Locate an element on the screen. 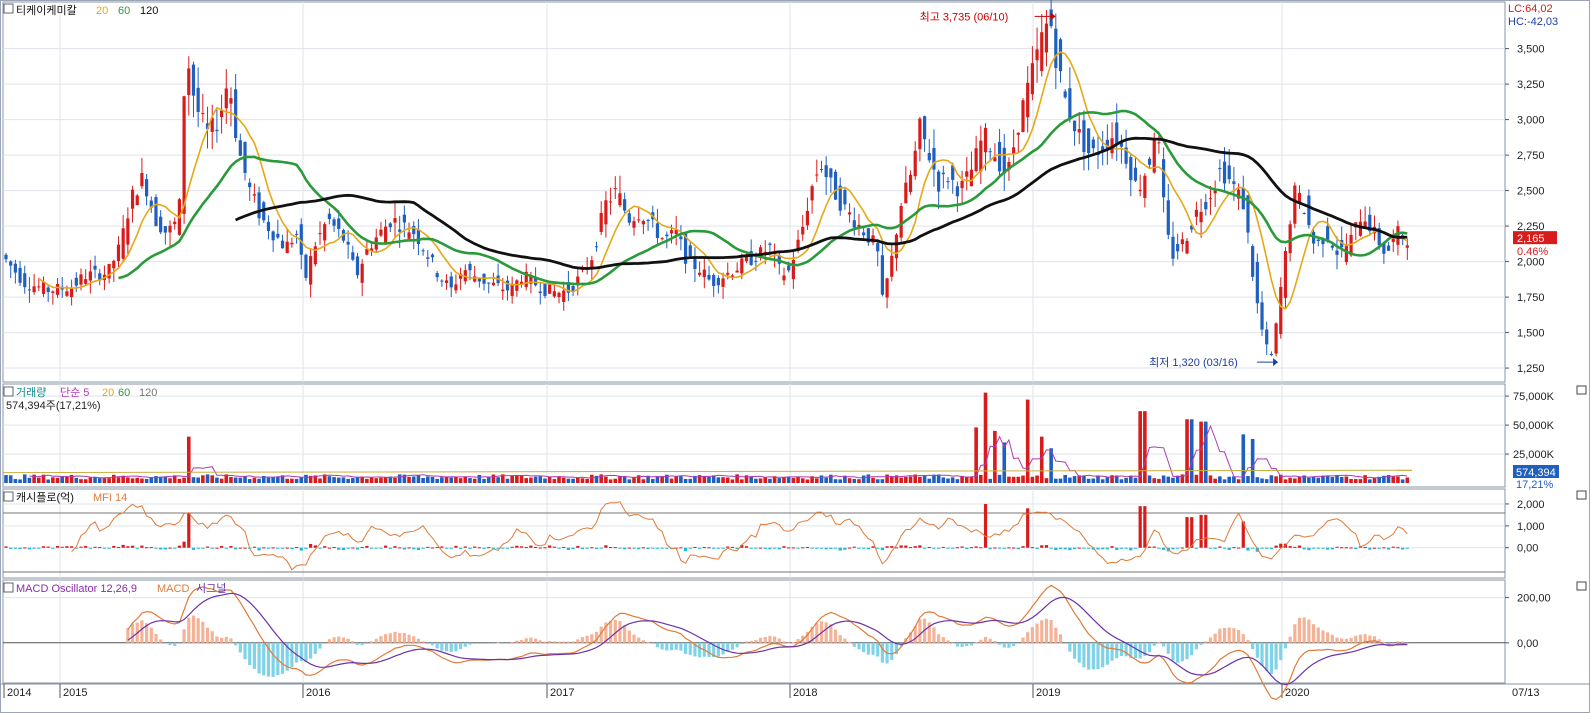 This screenshot has width=1590, height=713. volume-tick-label: 50,000K is located at coordinates (1534, 426).